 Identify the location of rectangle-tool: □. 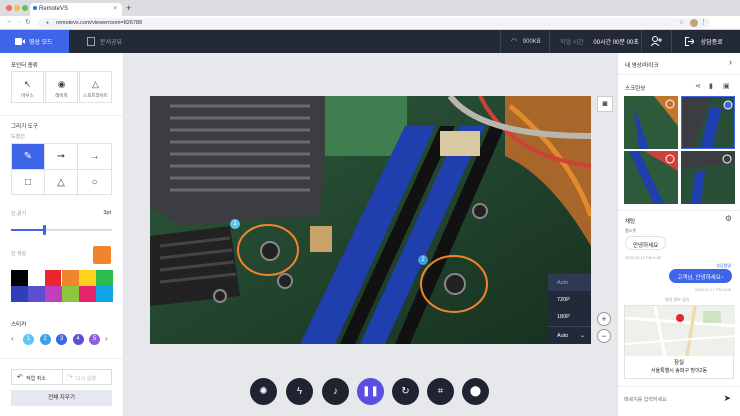
(28, 183).